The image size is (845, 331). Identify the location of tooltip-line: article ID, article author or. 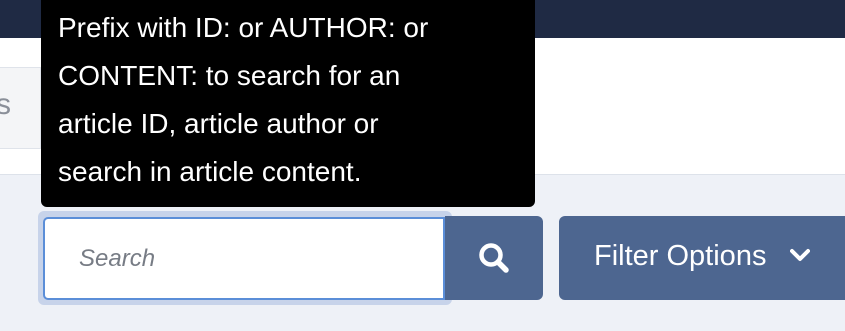
(218, 123).